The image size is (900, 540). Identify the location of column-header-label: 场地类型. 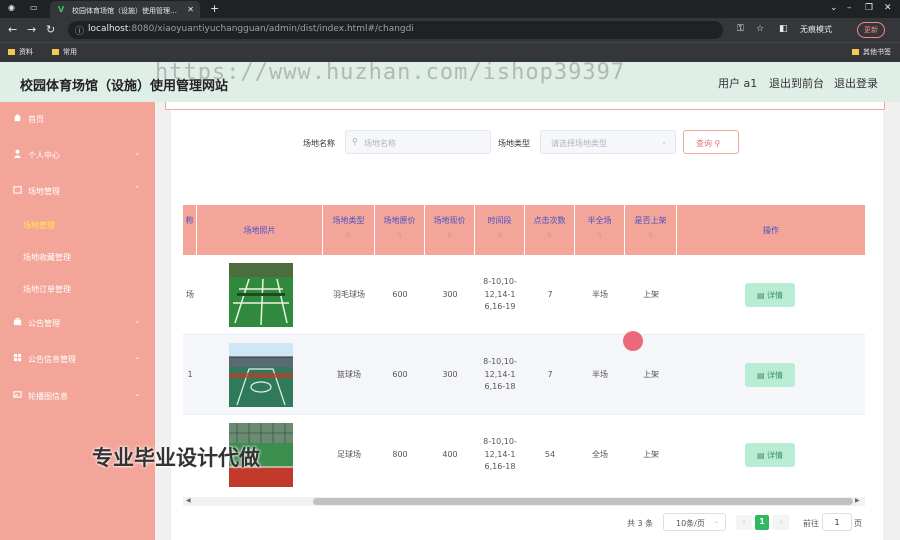
(348, 220).